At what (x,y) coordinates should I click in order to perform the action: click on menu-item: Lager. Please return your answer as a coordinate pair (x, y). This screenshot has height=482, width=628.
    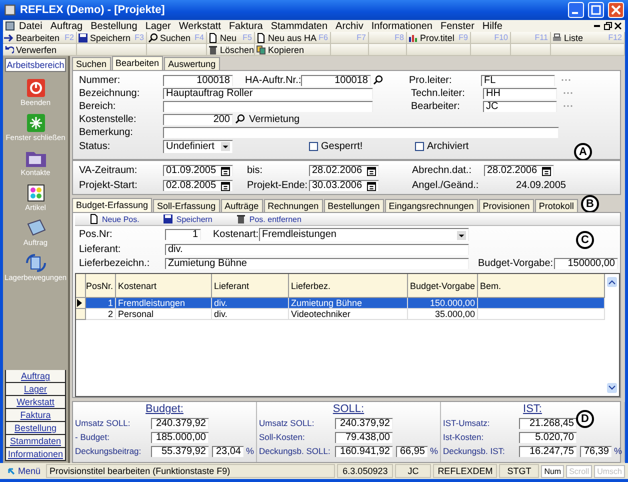
    Looking at the image, I should click on (158, 26).